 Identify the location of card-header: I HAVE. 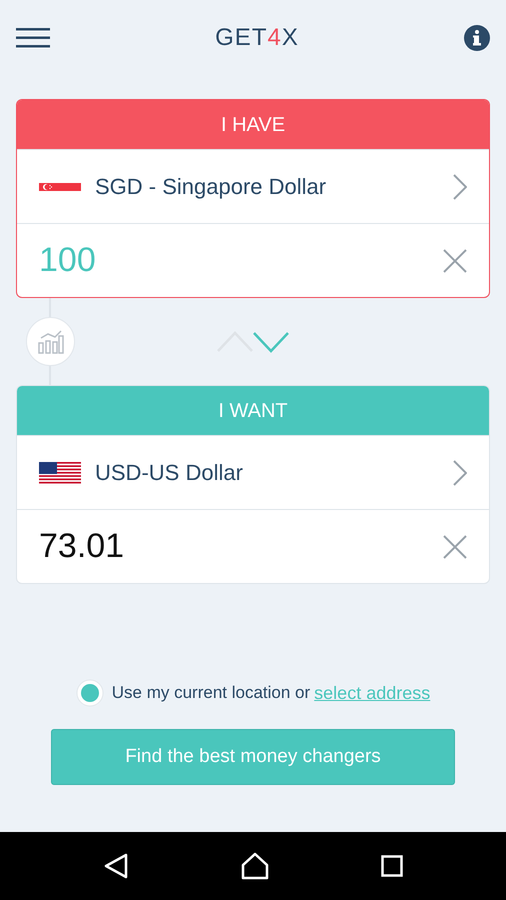
(253, 124).